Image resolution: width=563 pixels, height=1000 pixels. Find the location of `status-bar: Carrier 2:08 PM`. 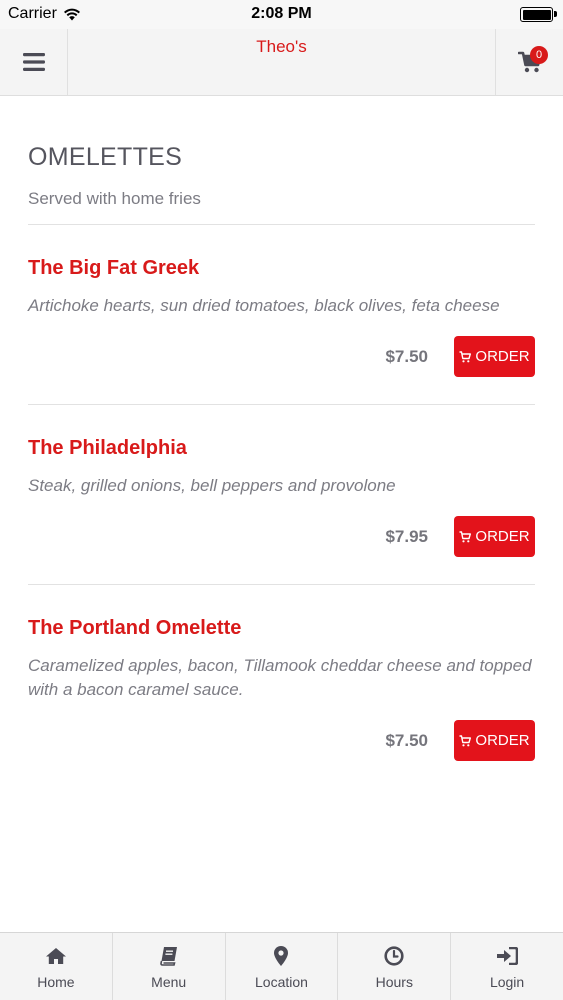

status-bar: Carrier 2:08 PM is located at coordinates (281, 14).